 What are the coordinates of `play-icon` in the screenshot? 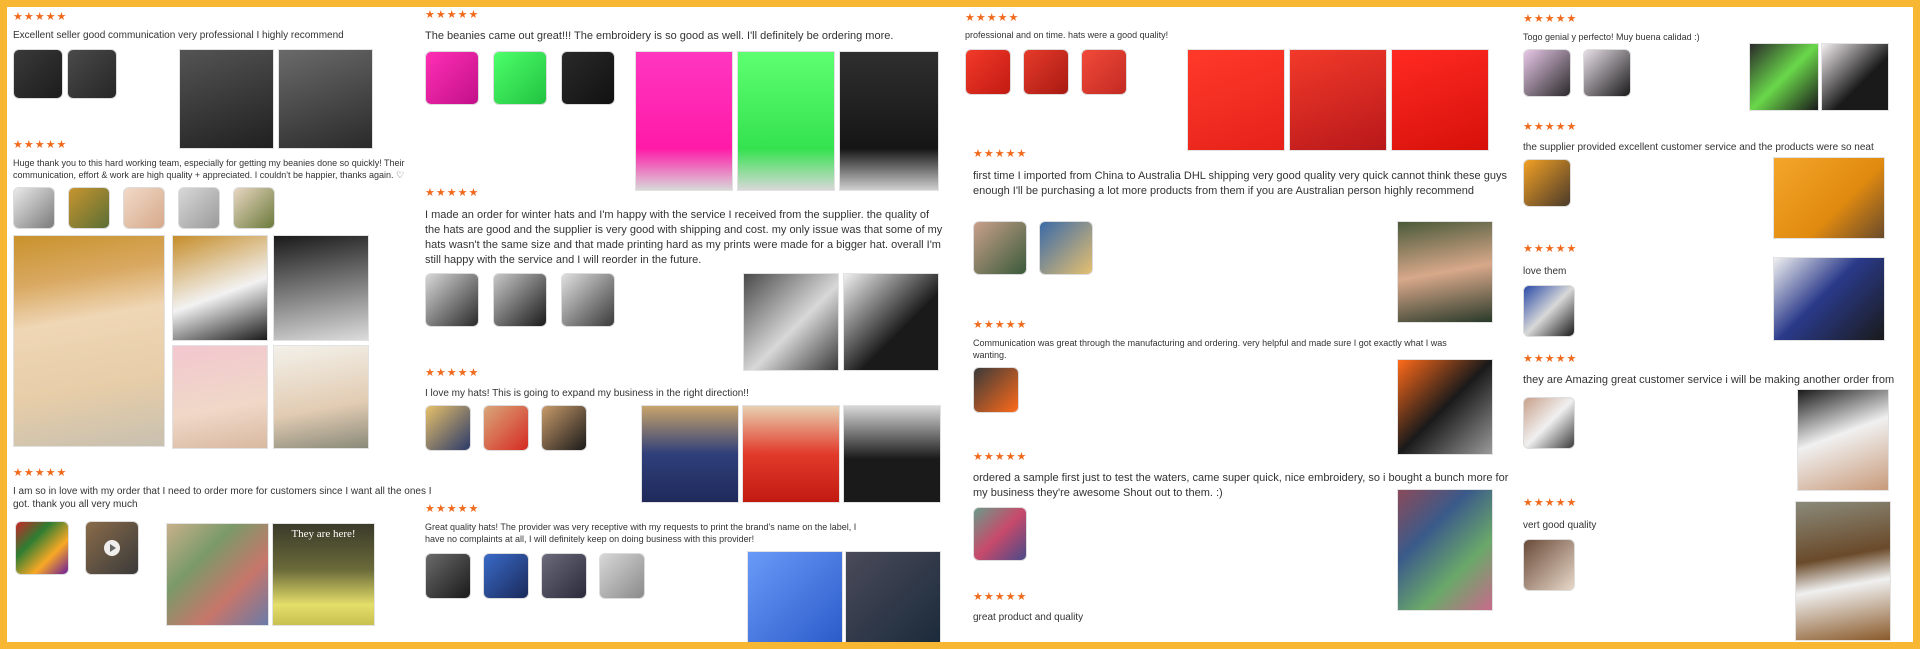 It's located at (112, 548).